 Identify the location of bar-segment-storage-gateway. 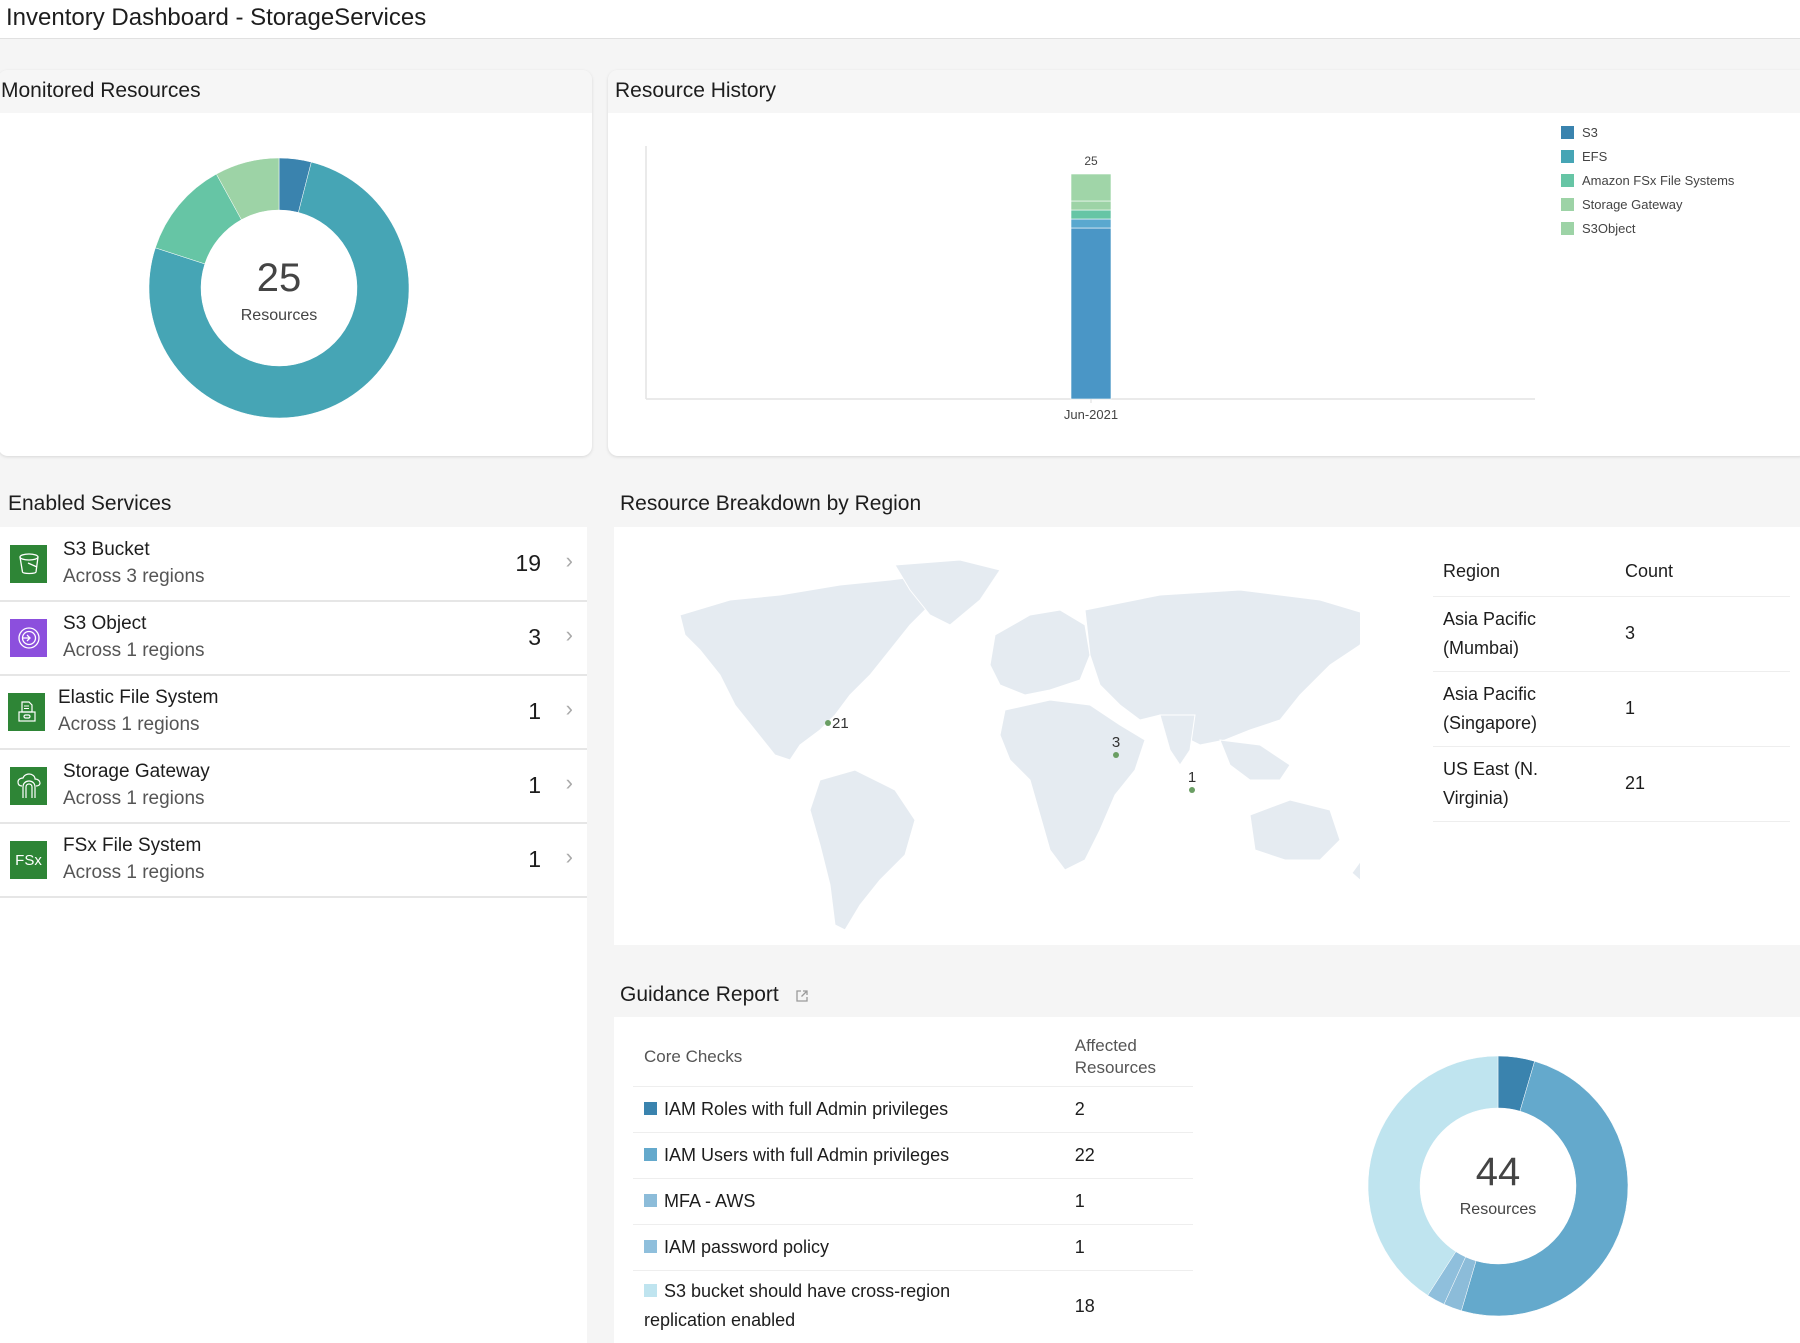
(1091, 205).